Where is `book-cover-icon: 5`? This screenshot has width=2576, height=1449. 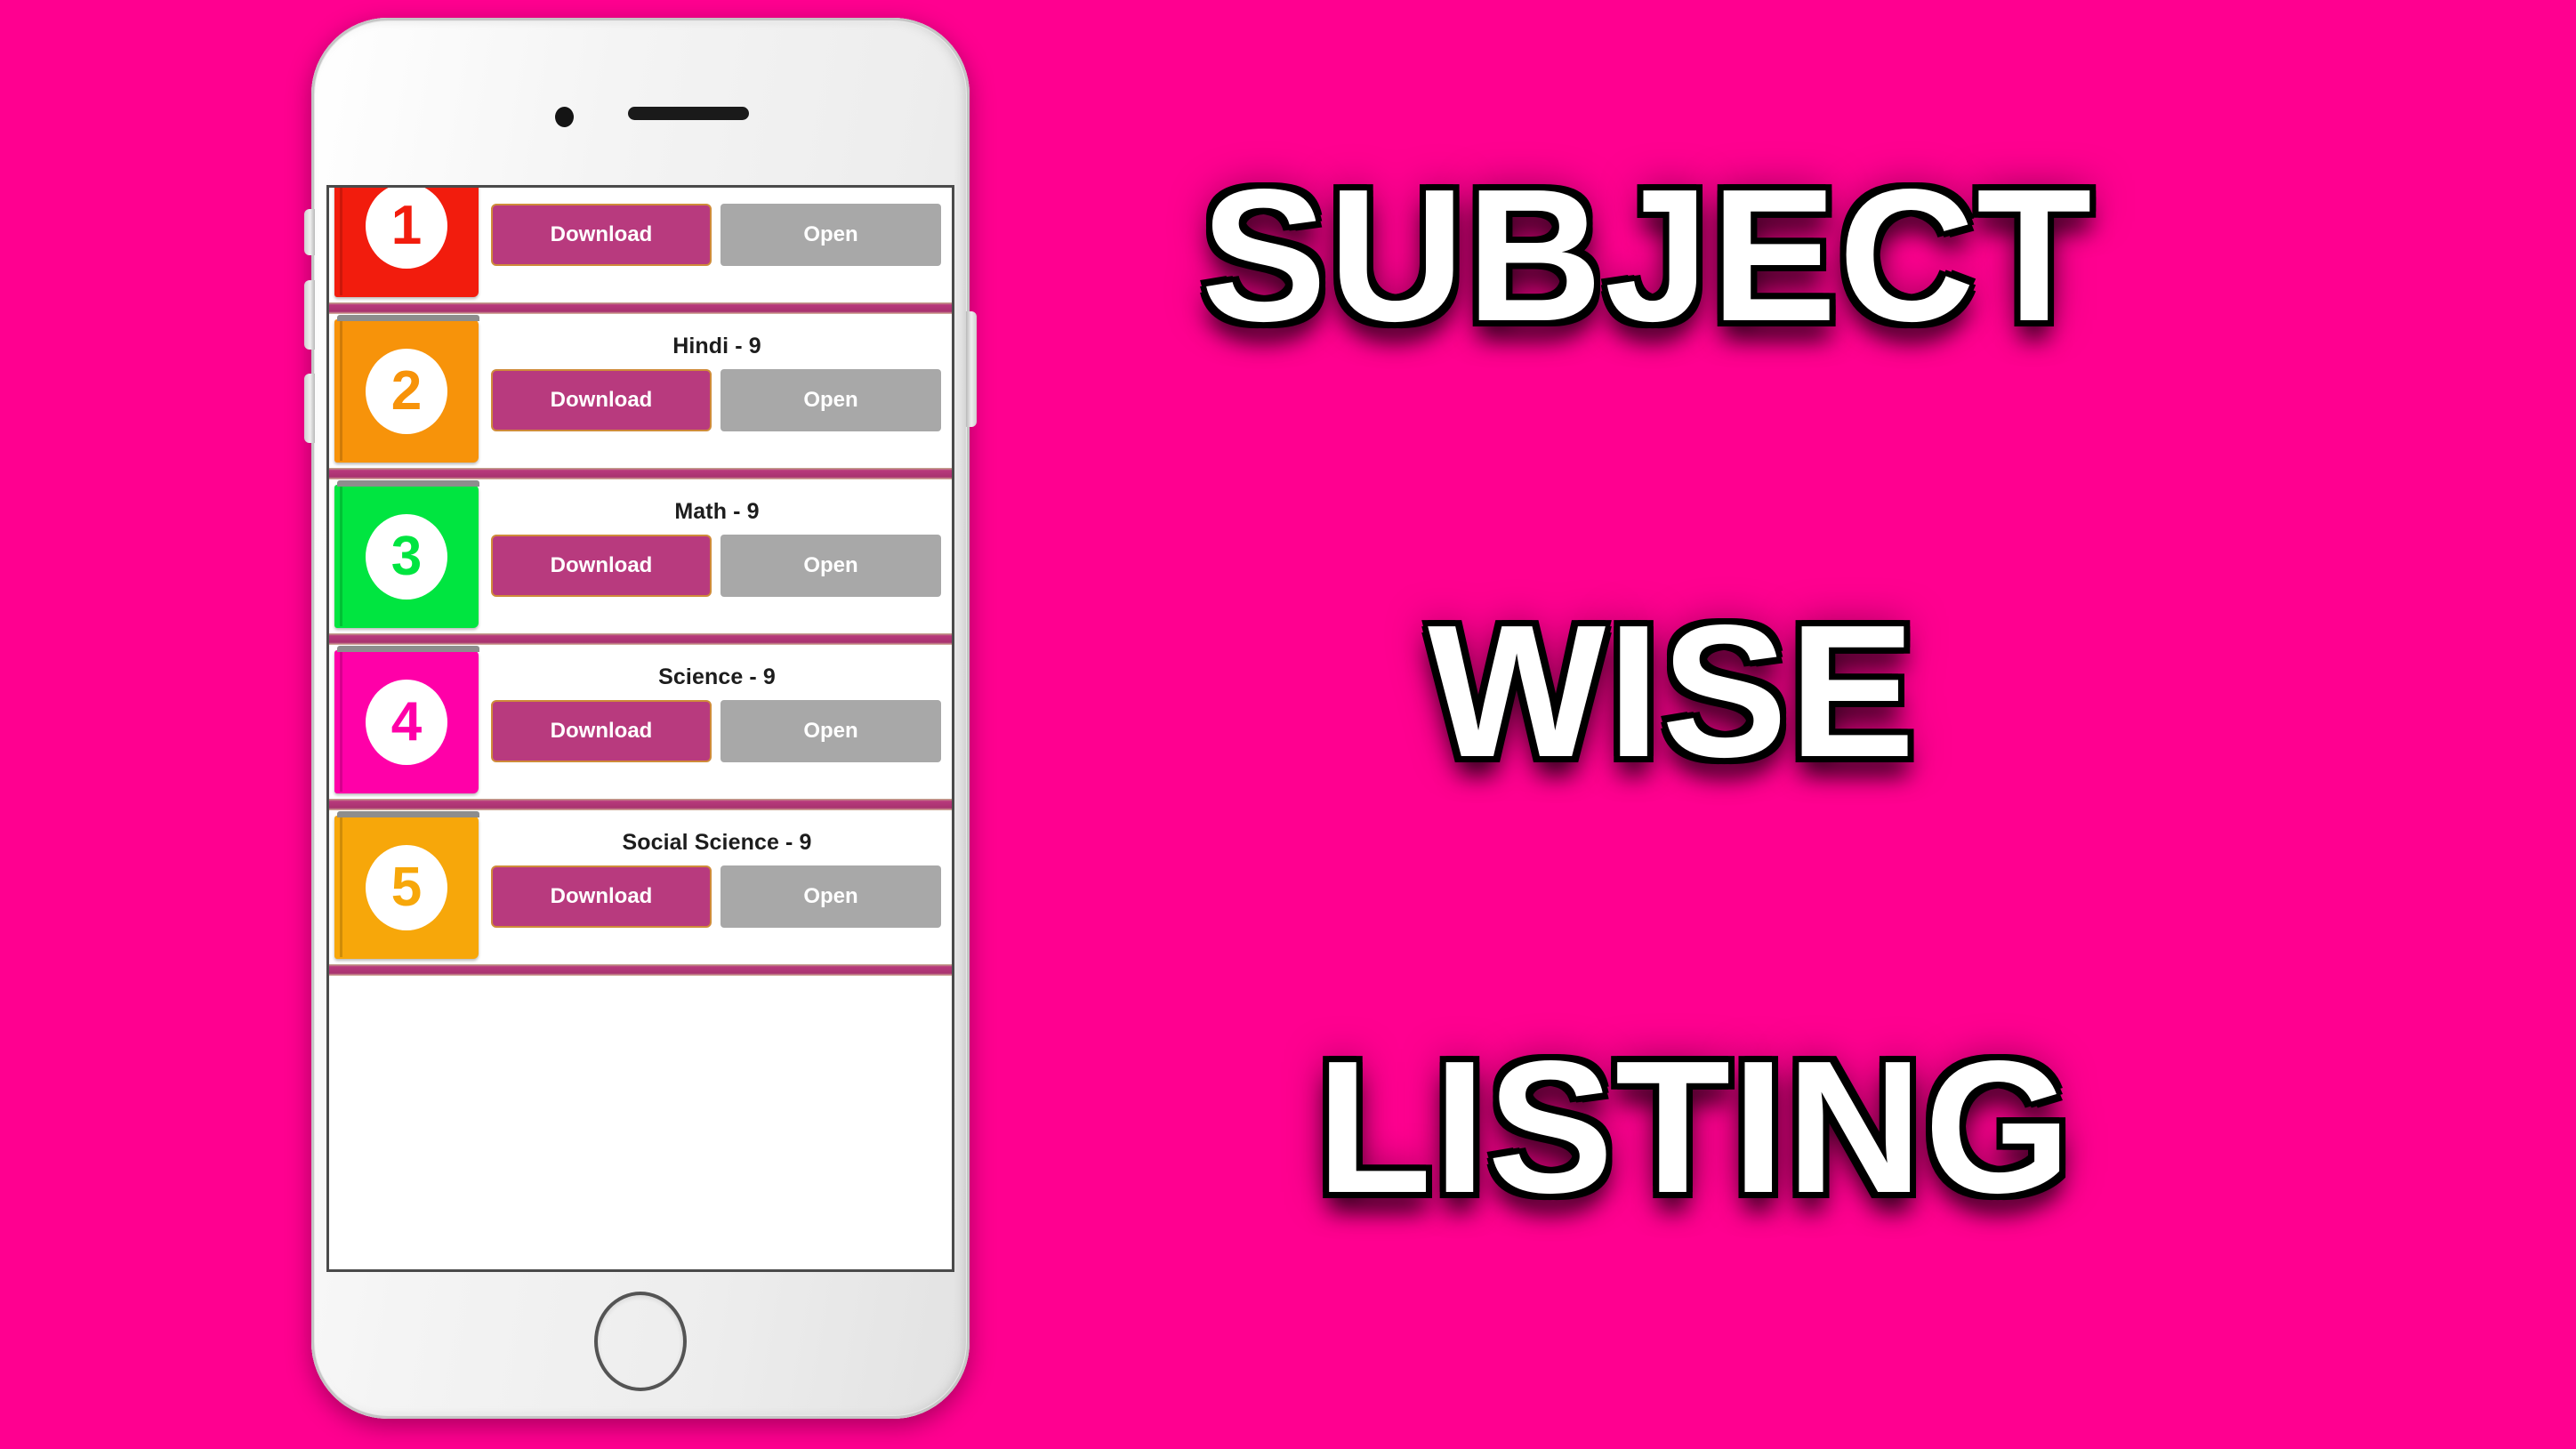 book-cover-icon: 5 is located at coordinates (406, 885).